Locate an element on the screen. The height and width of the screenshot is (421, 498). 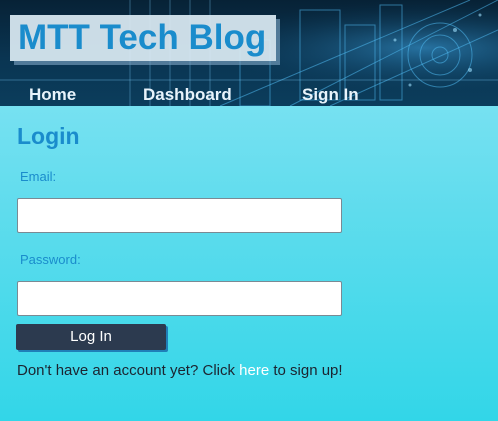
signup-prompt-suffix: to sign up! is located at coordinates (306, 370).